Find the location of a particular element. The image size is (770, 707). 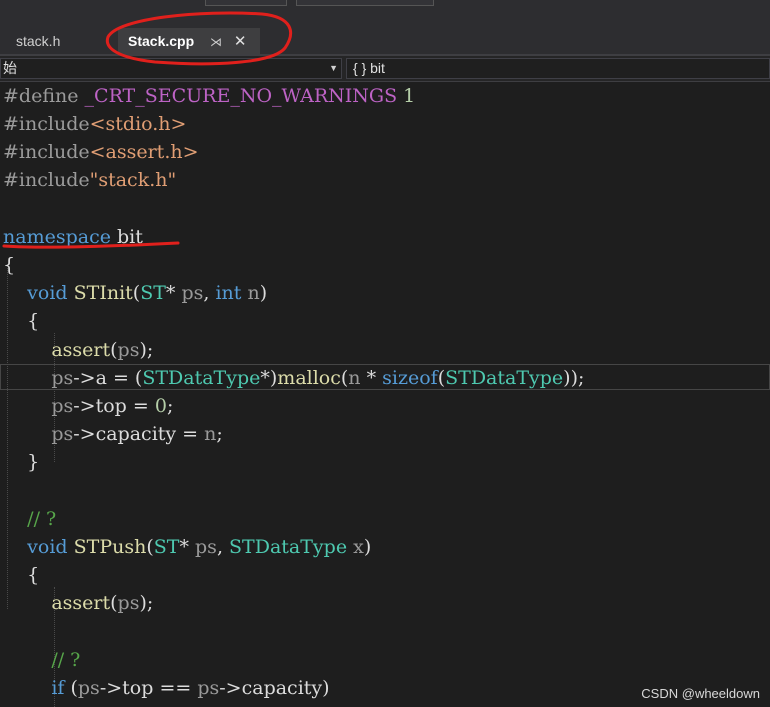

code-line: } is located at coordinates (21, 462).